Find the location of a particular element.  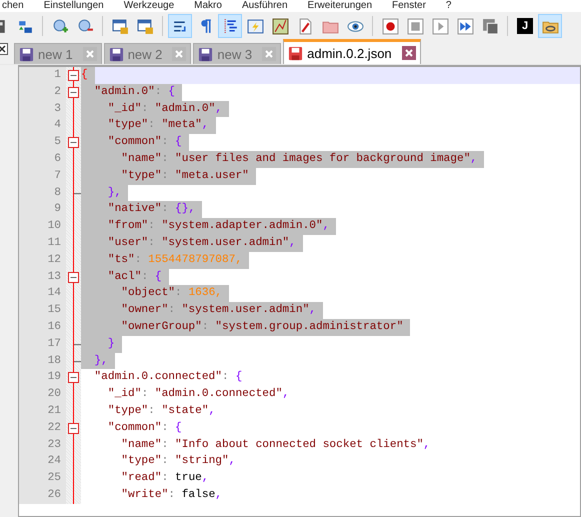

line-number: 21 is located at coordinates (42, 411).